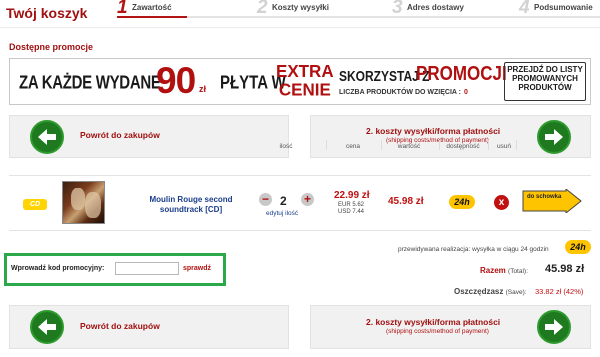  What do you see at coordinates (283, 201) in the screenshot?
I see `quantity-value: 2` at bounding box center [283, 201].